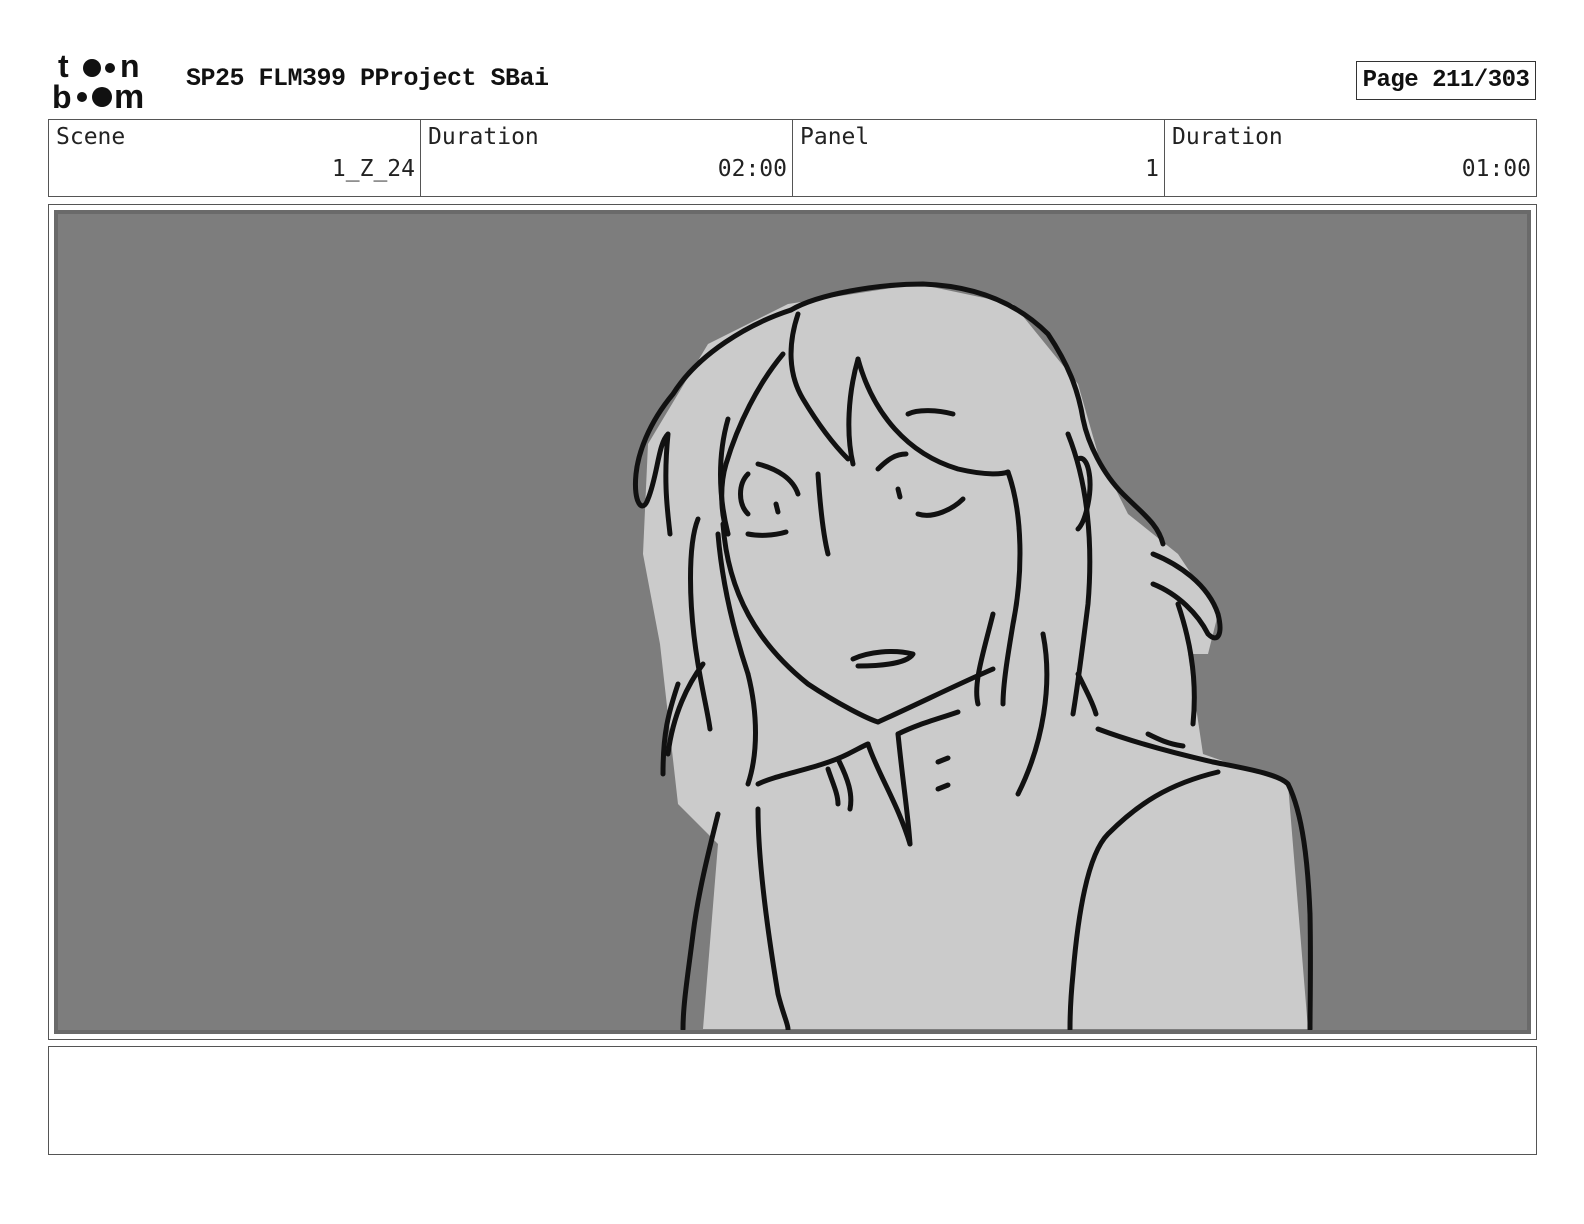 Image resolution: width=1584 pixels, height=1224 pixels. Describe the element at coordinates (367, 78) in the screenshot. I see `project-title: SP25 FLM399 PProject SBai` at that location.